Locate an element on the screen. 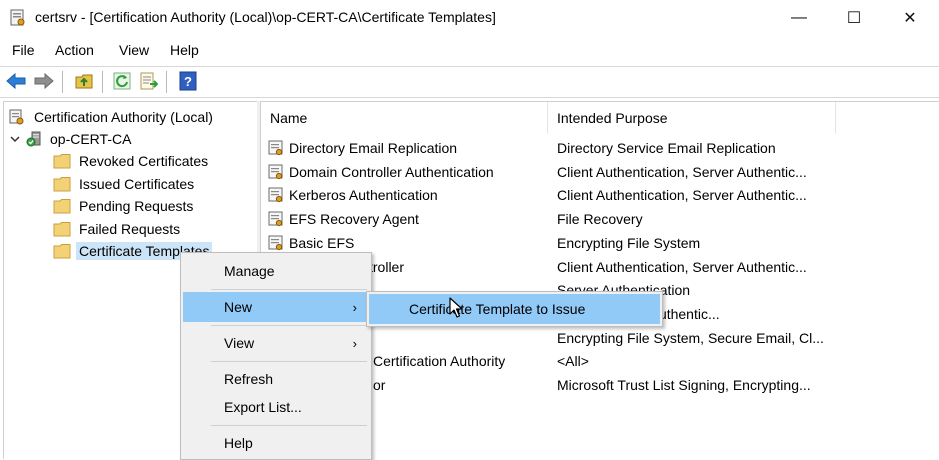  forward-button is located at coordinates (44, 81).